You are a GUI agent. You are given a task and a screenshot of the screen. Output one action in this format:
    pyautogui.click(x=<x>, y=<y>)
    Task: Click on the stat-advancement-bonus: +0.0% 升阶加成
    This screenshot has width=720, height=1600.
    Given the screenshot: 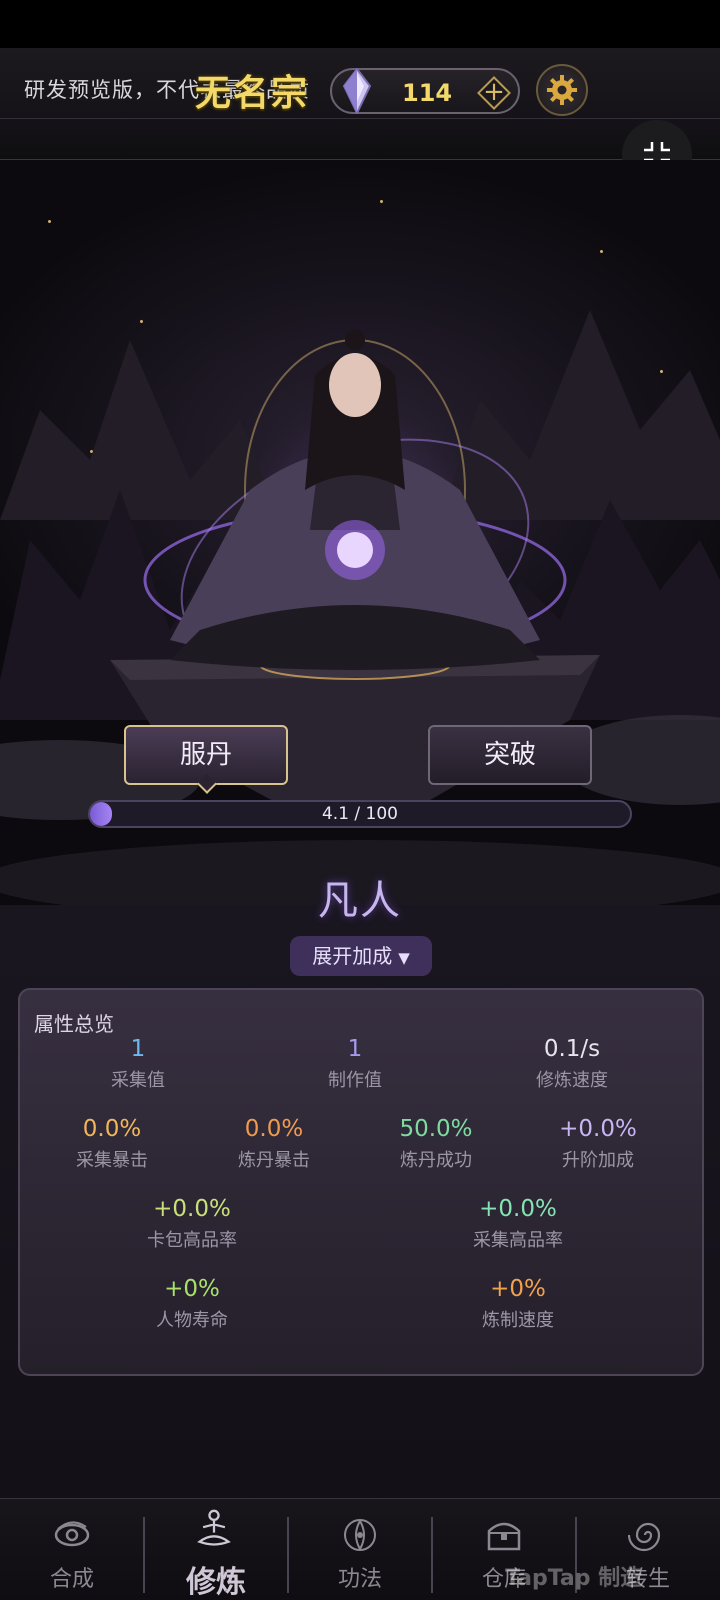 What is the action you would take?
    pyautogui.click(x=598, y=1144)
    